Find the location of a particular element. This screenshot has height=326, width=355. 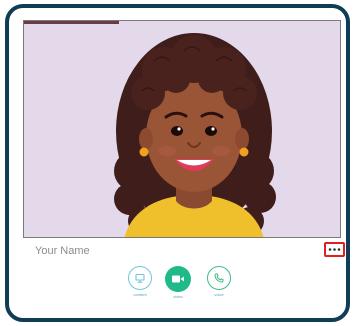

ellipsis-icon is located at coordinates (334, 249).